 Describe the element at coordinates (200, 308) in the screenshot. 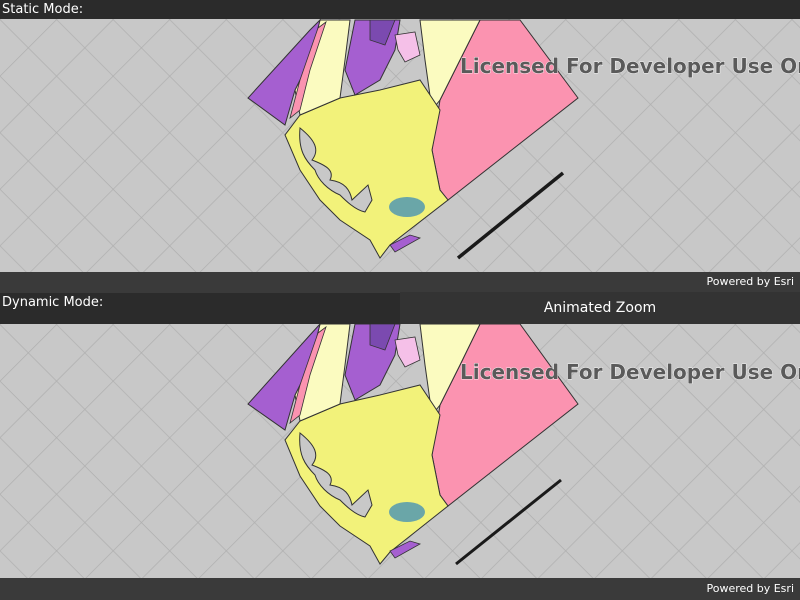

I see `dynamic-mode-label: Dynamic Mode:` at that location.